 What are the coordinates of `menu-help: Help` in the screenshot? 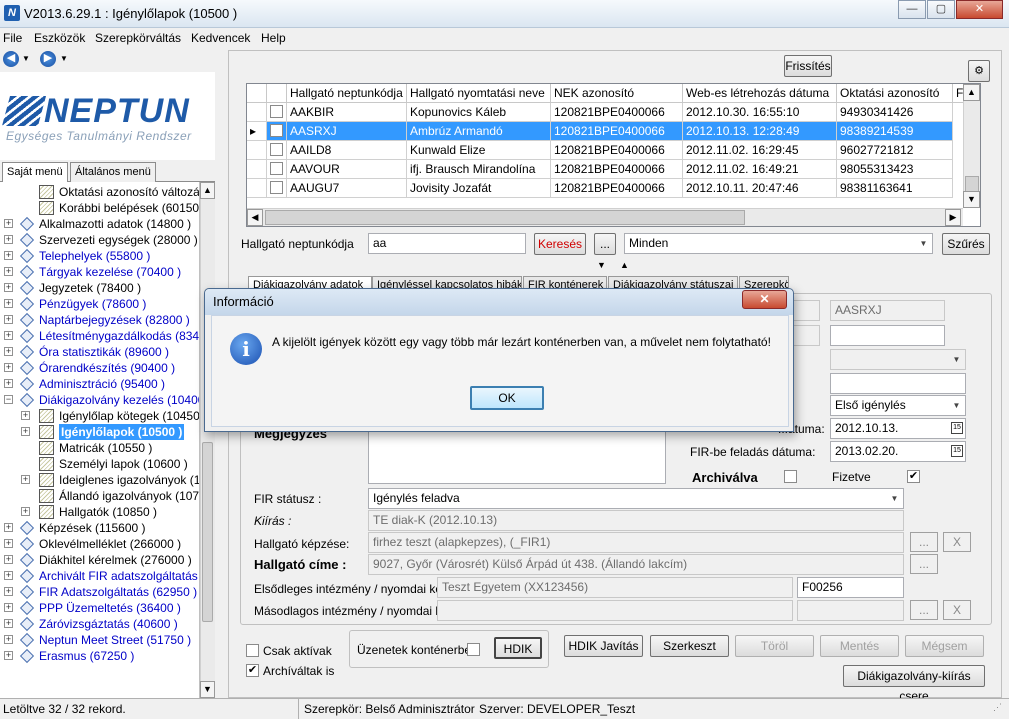 It's located at (273, 38).